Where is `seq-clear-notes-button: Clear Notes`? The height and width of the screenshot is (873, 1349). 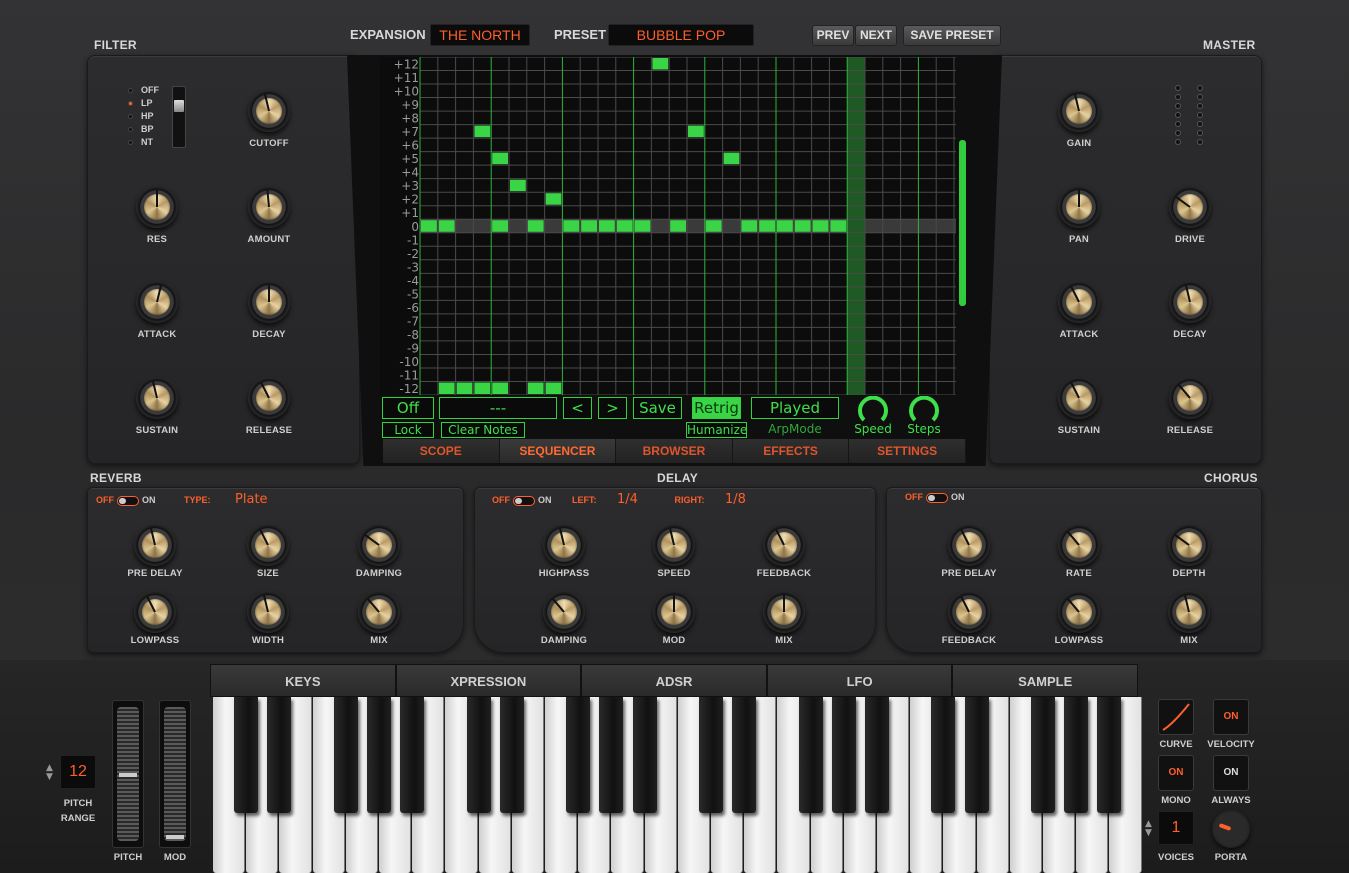 seq-clear-notes-button: Clear Notes is located at coordinates (483, 430).